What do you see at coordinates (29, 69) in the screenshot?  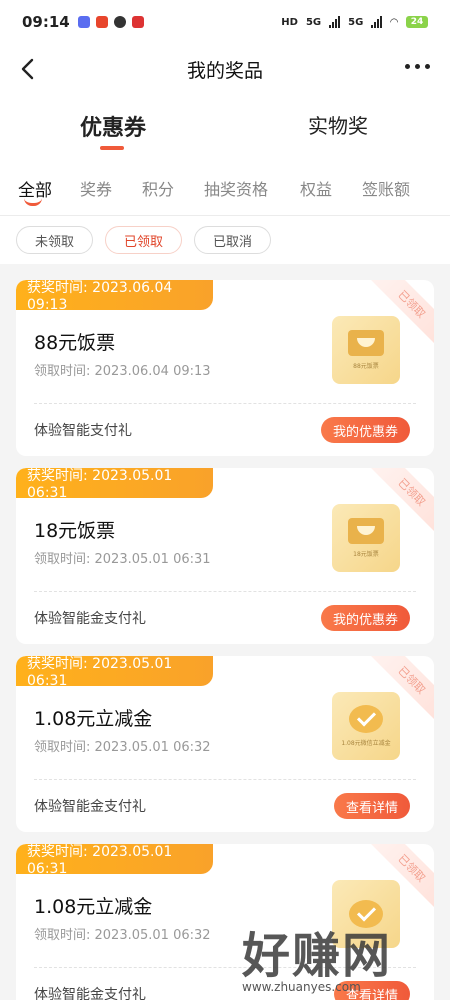 I see `back-arrow-icon` at bounding box center [29, 69].